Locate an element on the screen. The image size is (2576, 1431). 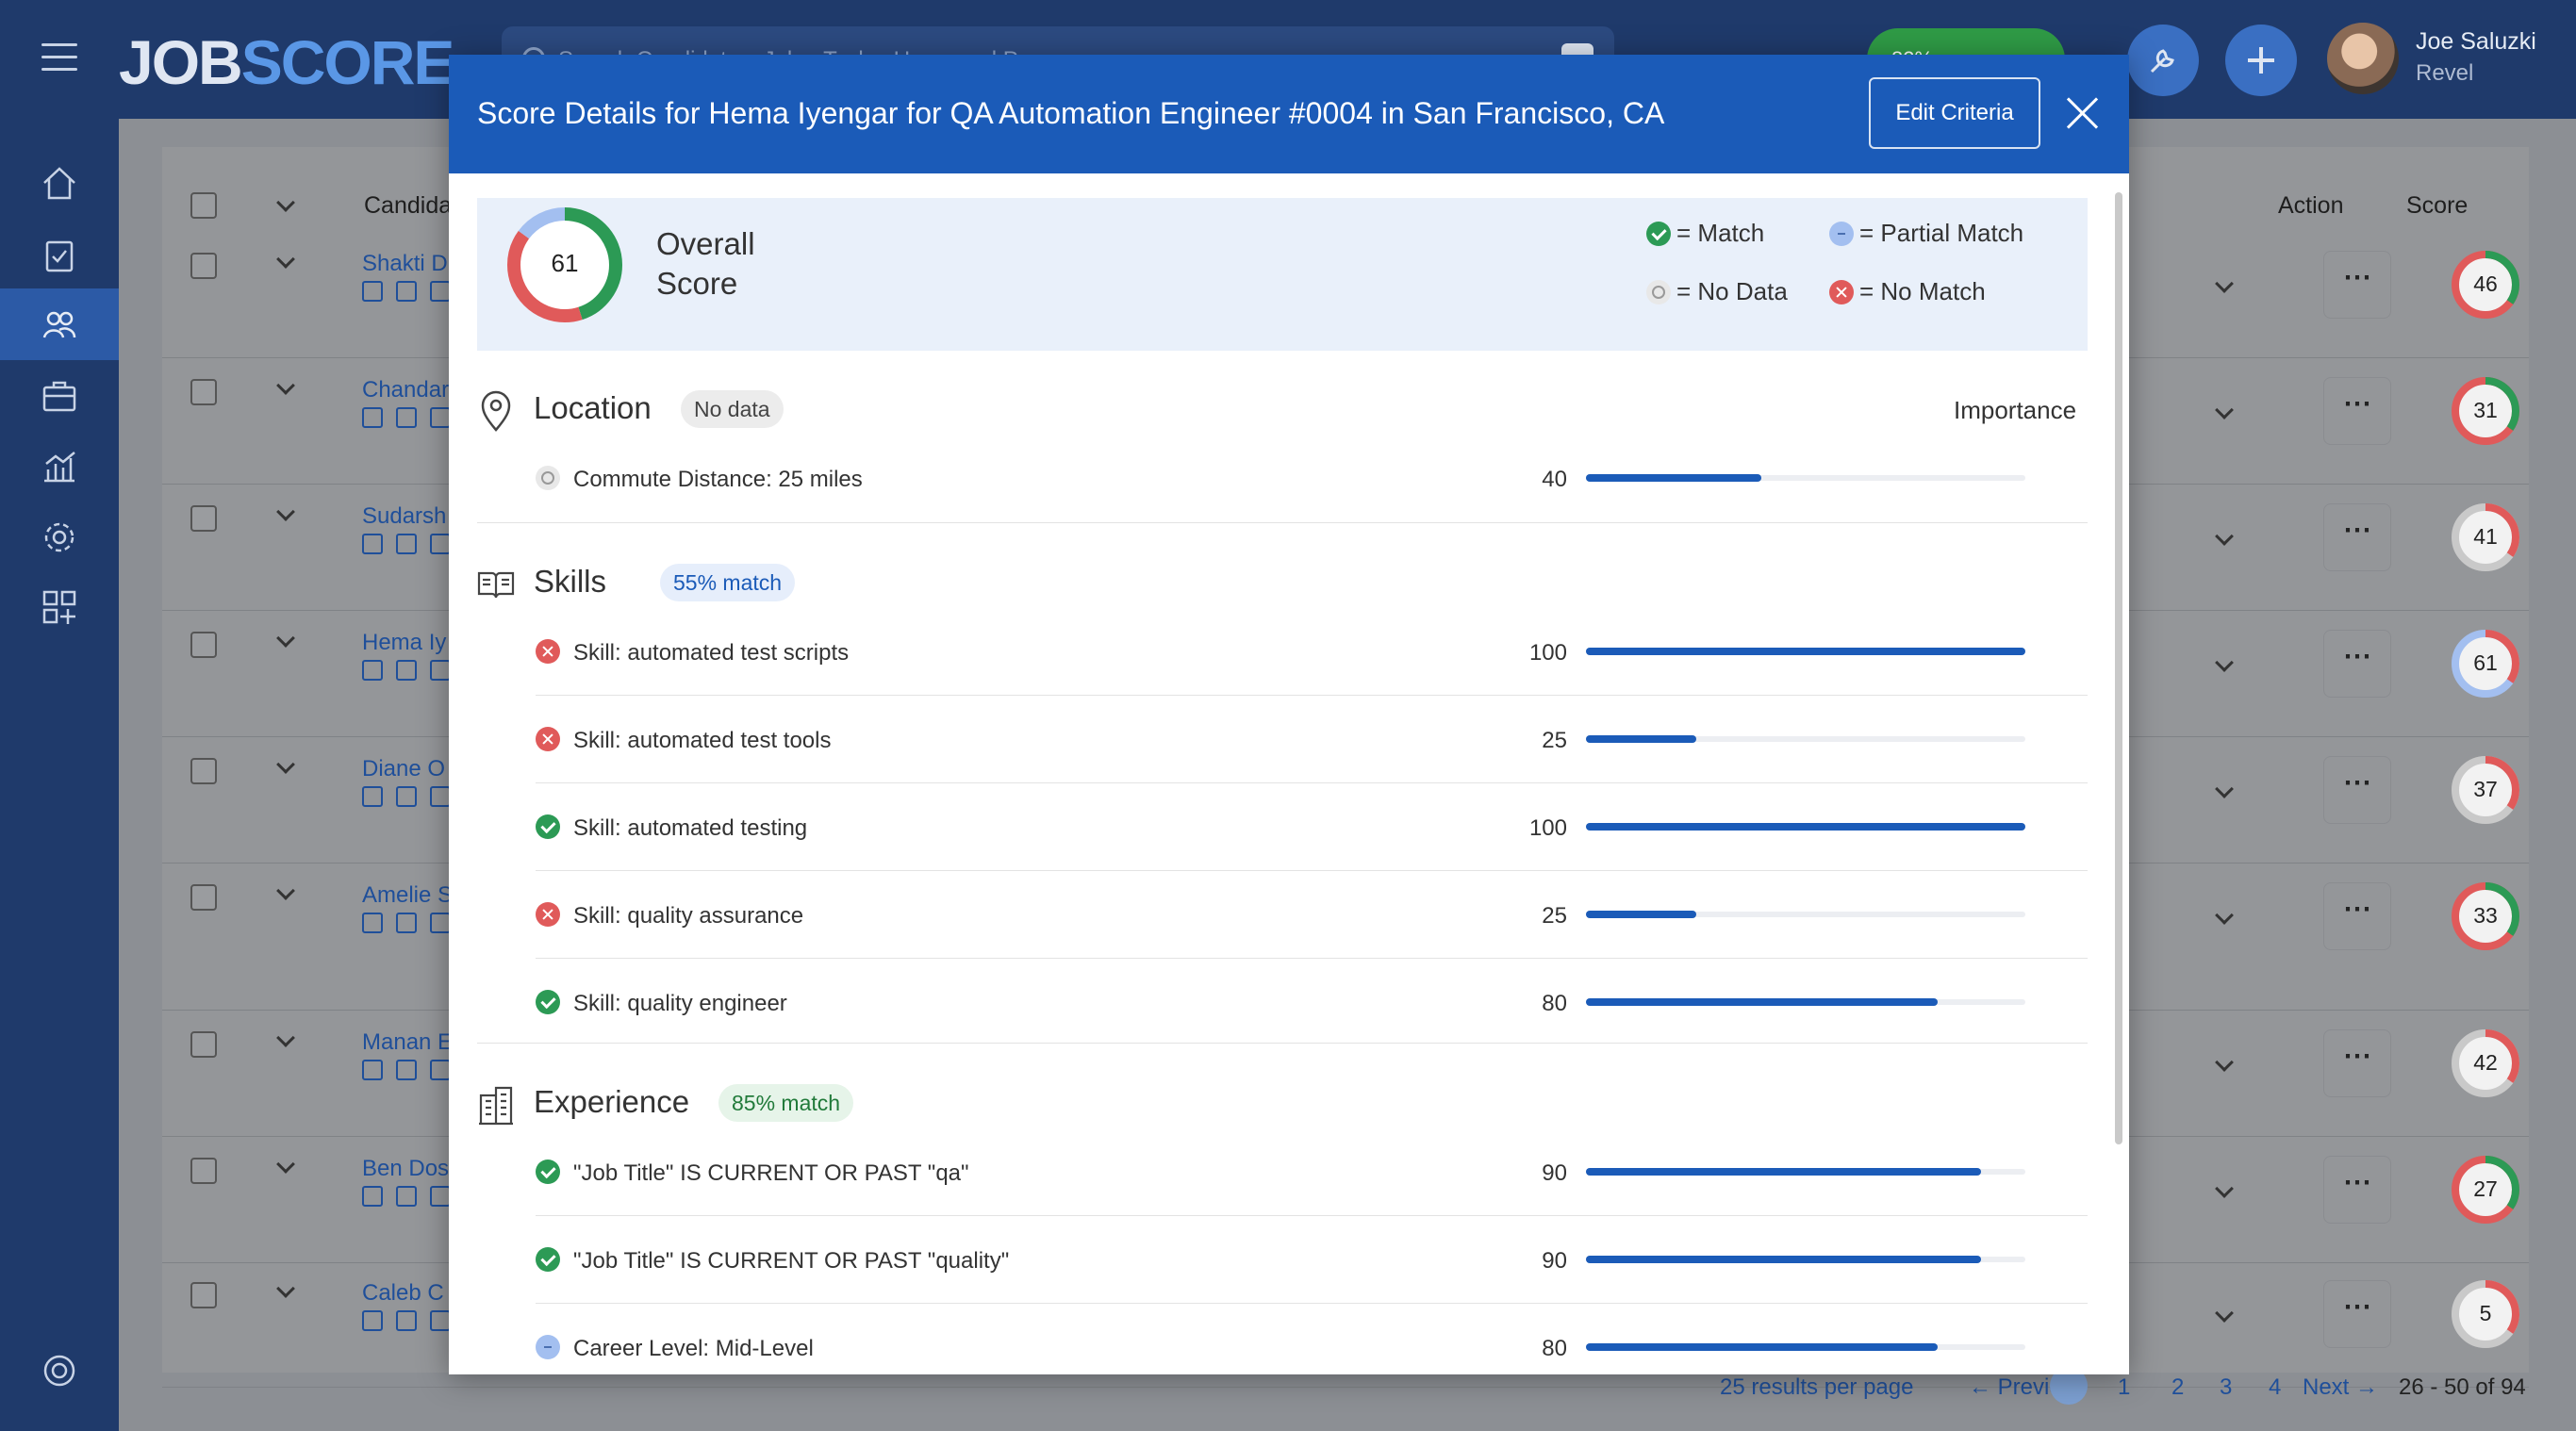
menu-icon is located at coordinates (59, 57).